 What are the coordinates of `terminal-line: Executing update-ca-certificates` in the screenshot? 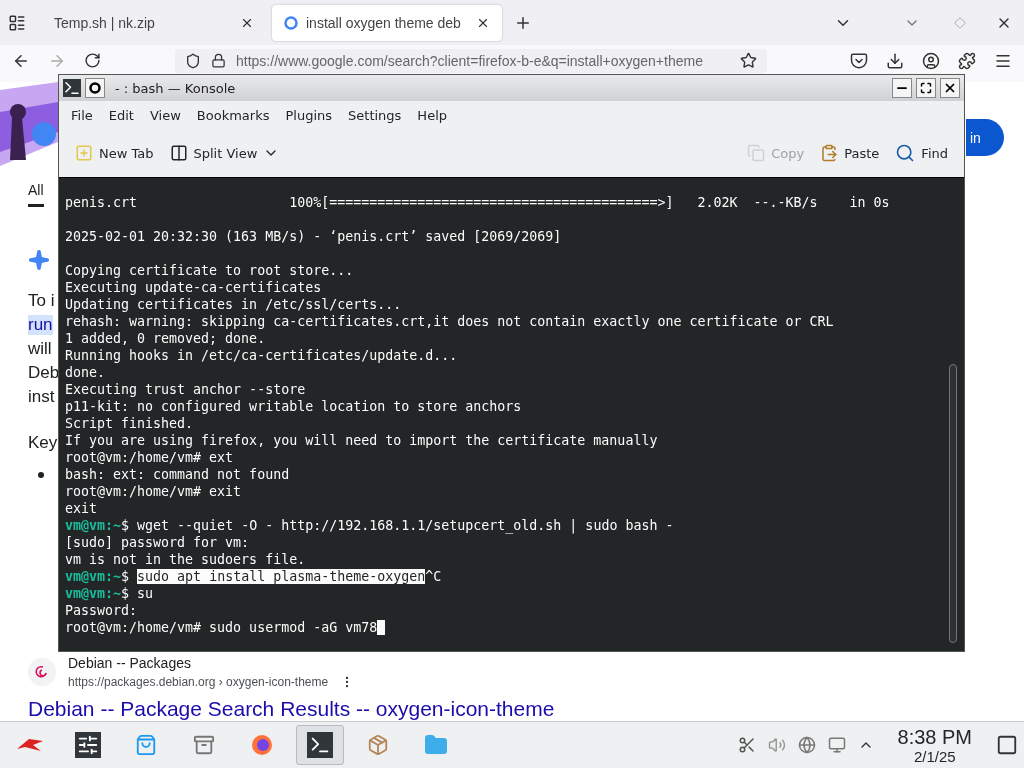 It's located at (194, 287).